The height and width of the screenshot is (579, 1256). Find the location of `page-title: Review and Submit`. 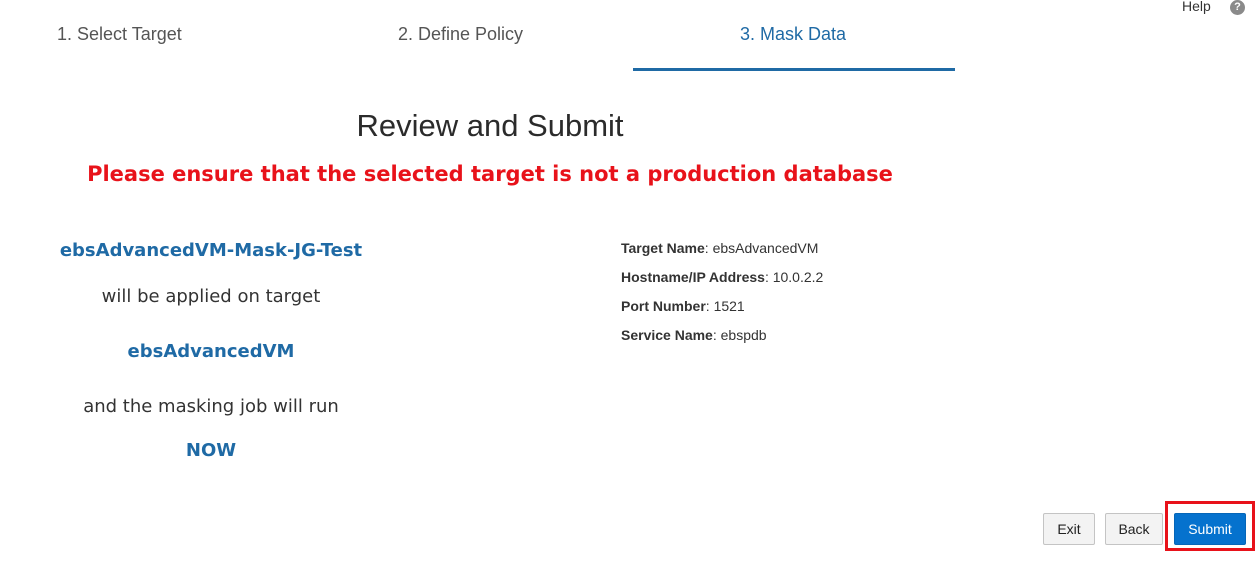

page-title: Review and Submit is located at coordinates (490, 125).